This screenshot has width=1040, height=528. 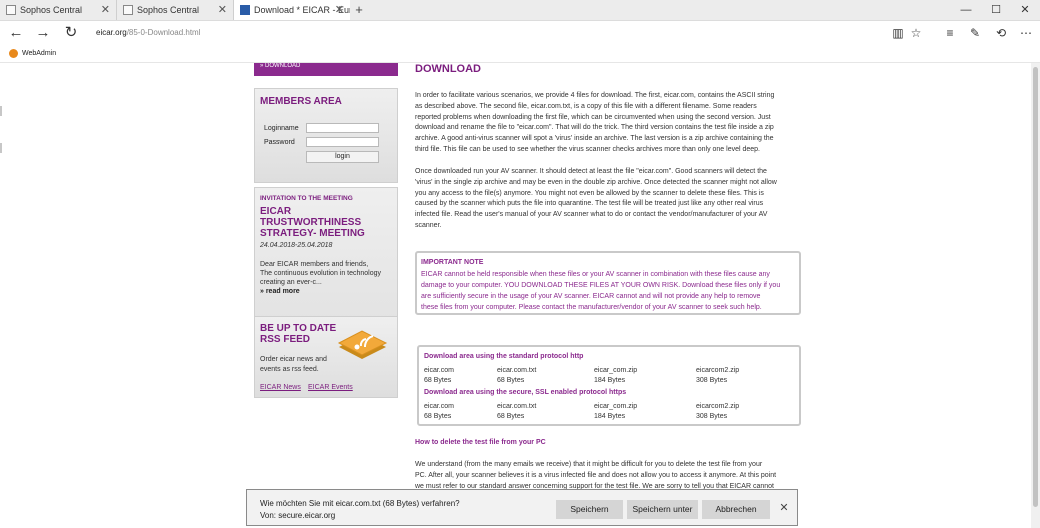 What do you see at coordinates (314, 264) in the screenshot?
I see `meeting-text-line: Dear EICAR members and friends,` at bounding box center [314, 264].